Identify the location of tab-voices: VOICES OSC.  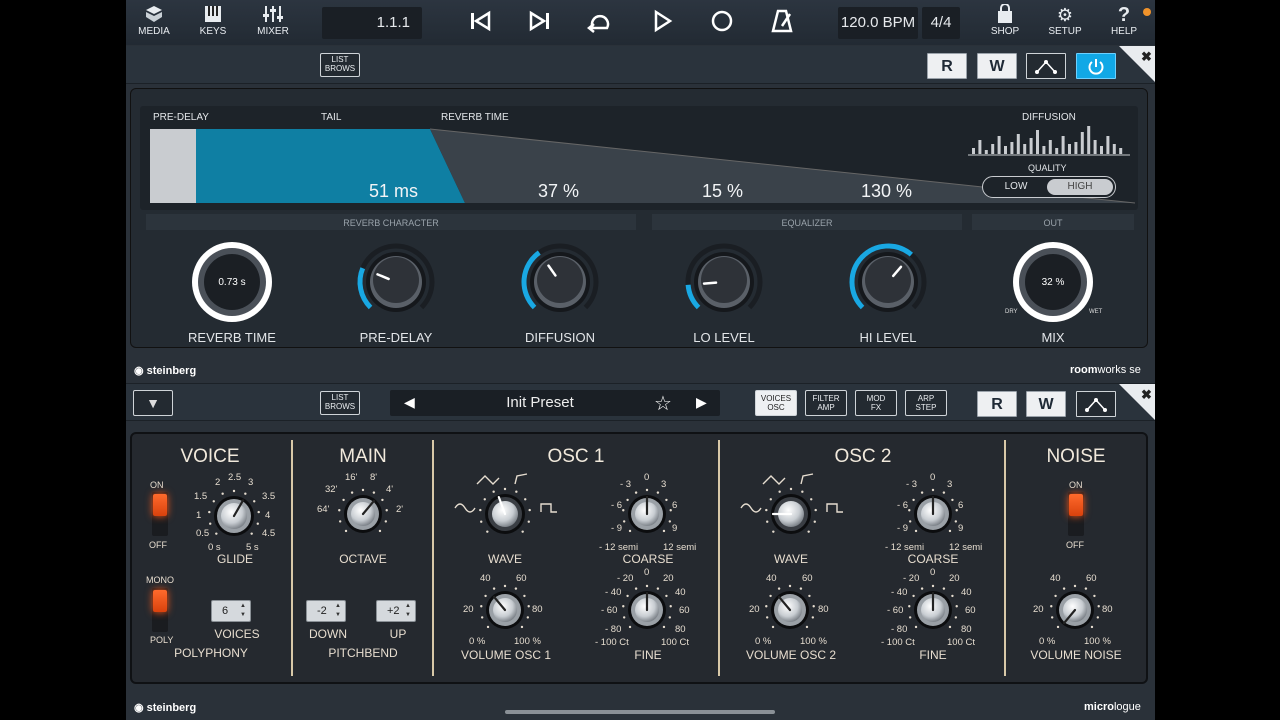
(776, 403).